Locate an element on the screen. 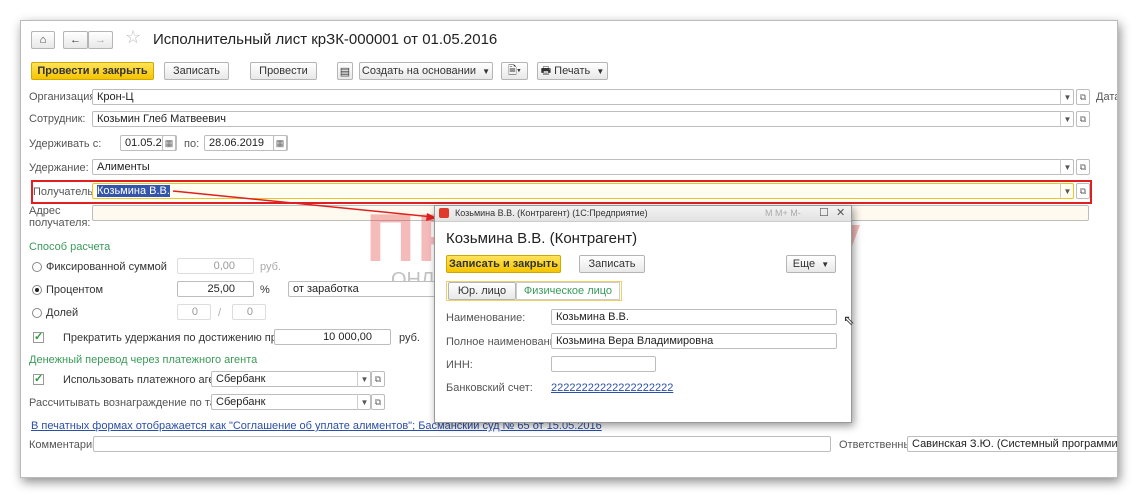  inn-field is located at coordinates (603, 364).